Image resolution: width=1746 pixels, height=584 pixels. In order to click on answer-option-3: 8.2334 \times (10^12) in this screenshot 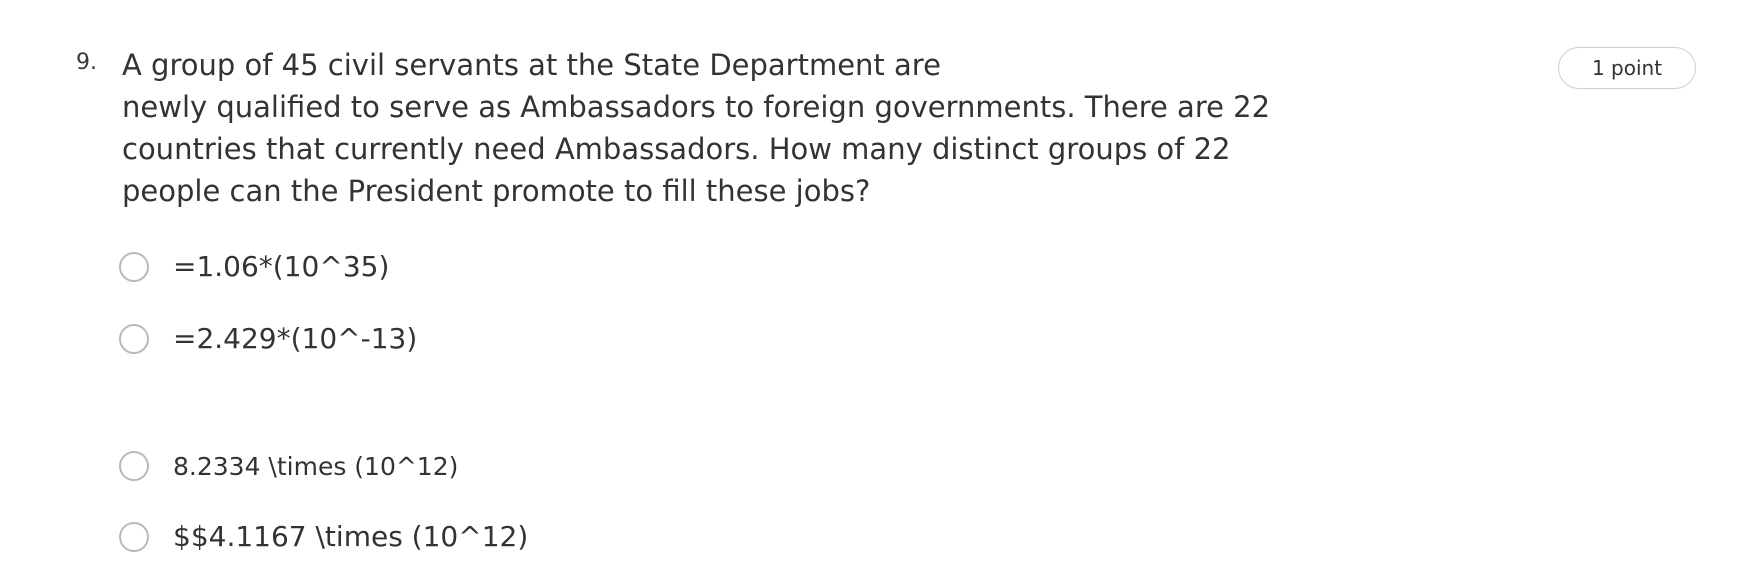, I will do `click(288, 466)`.